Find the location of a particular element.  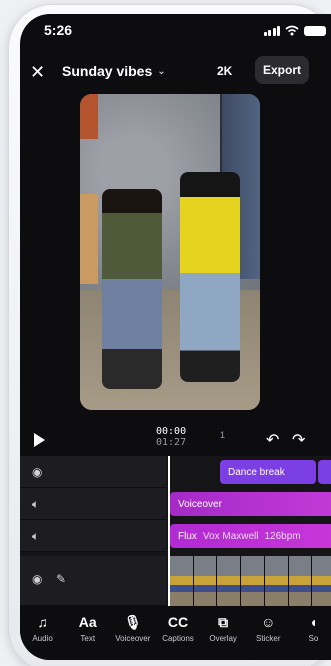

track-music: 🔈︎ Flux Vox Maxwell 126bpm is located at coordinates (175, 536).